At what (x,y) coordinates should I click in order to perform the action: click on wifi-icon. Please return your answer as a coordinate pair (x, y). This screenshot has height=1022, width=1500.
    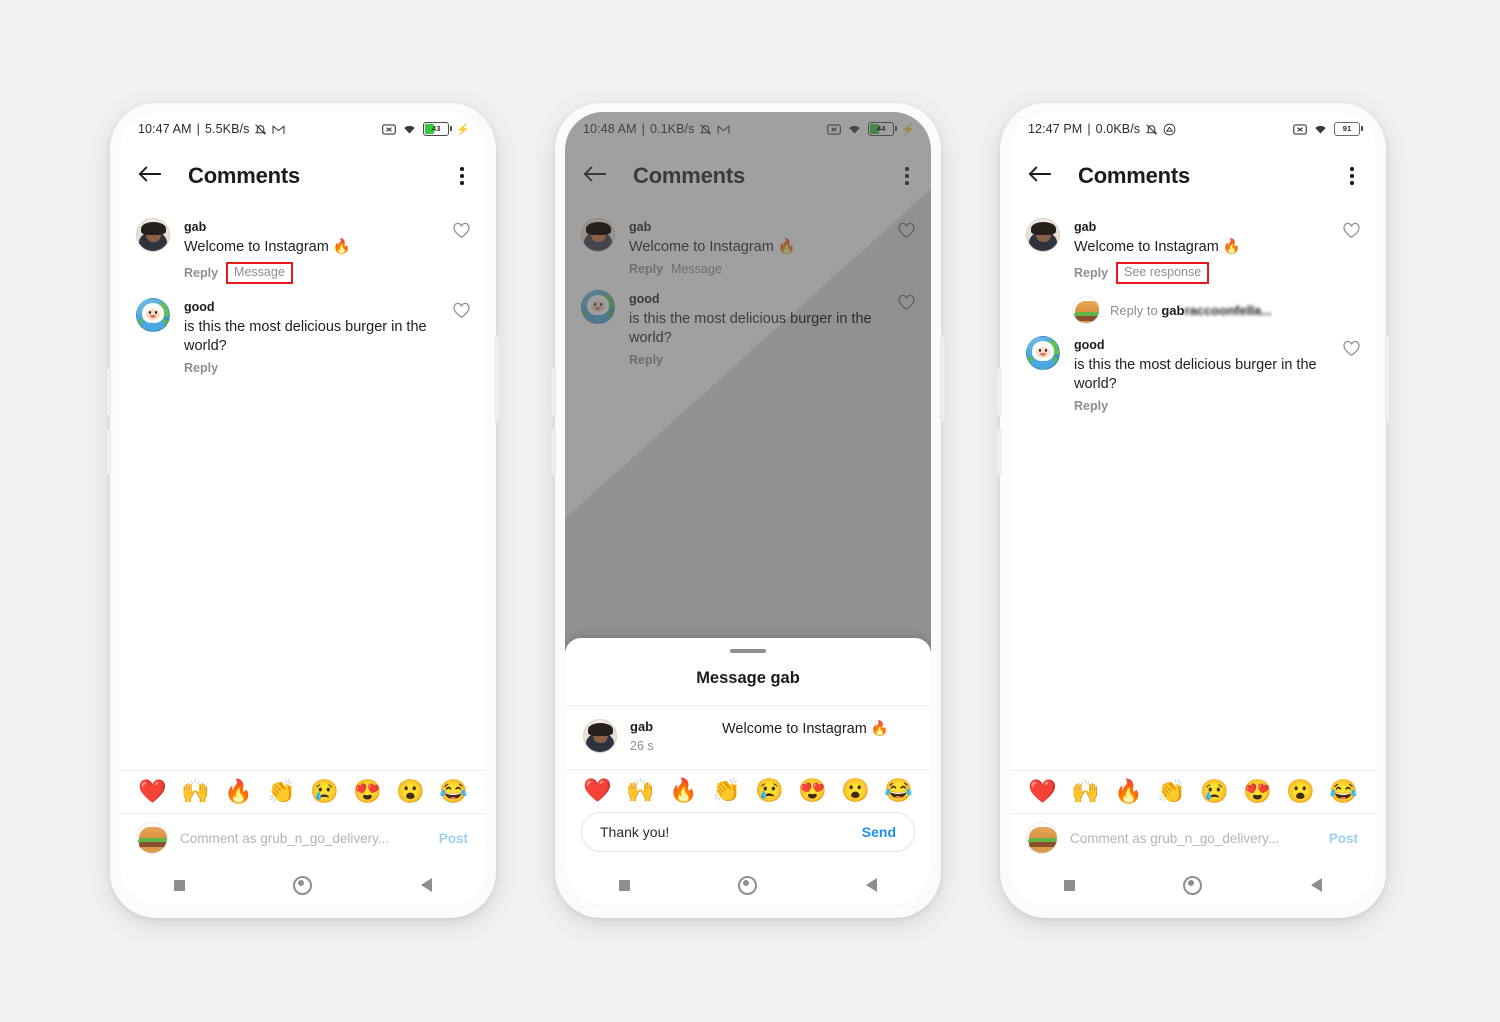
    Looking at the image, I should click on (1320, 129).